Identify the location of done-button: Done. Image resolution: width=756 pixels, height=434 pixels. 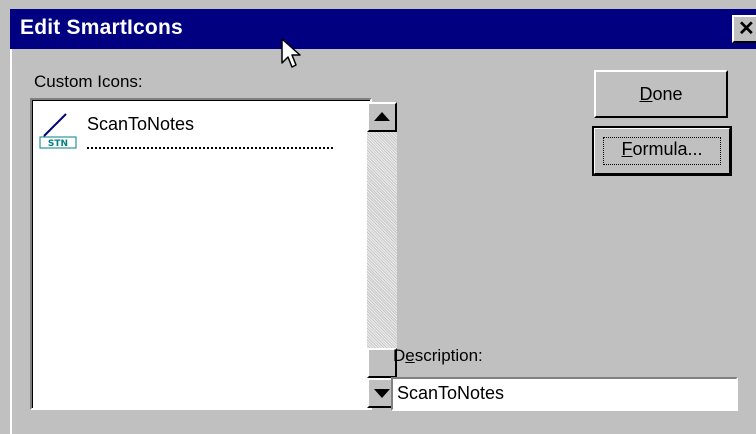
(661, 94).